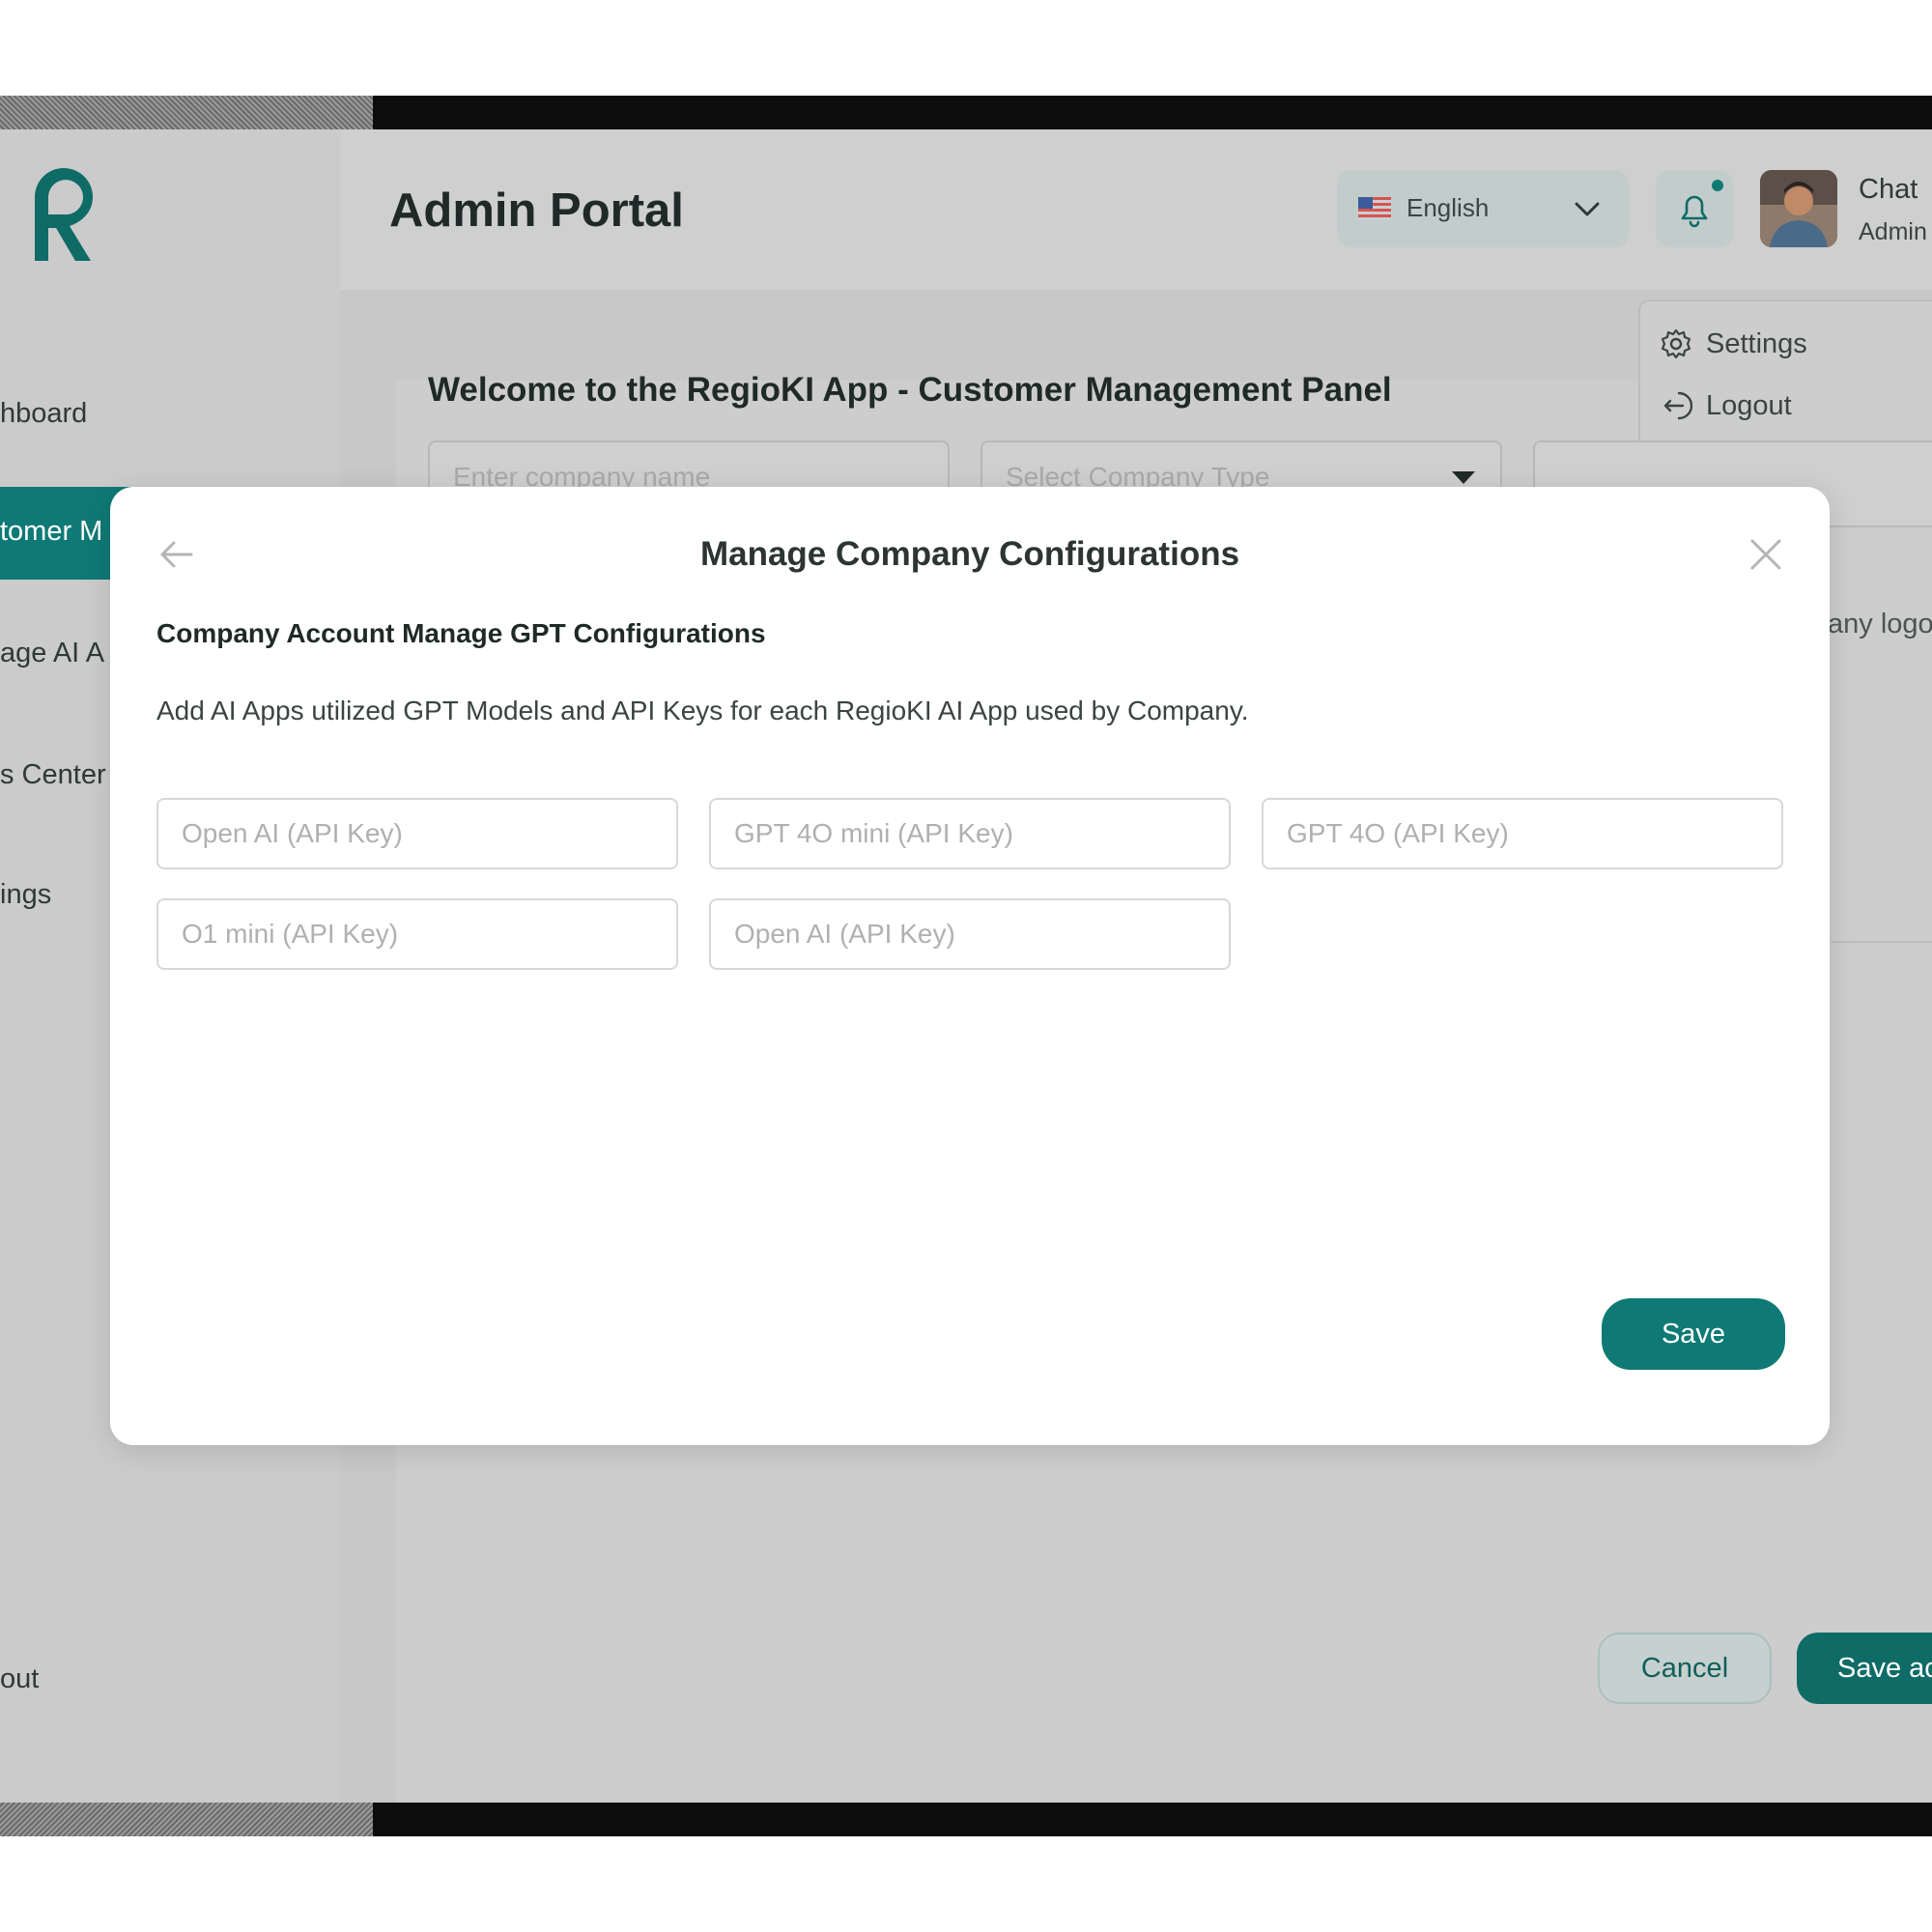  I want to click on save-all-button: Save ac, so click(1864, 1668).